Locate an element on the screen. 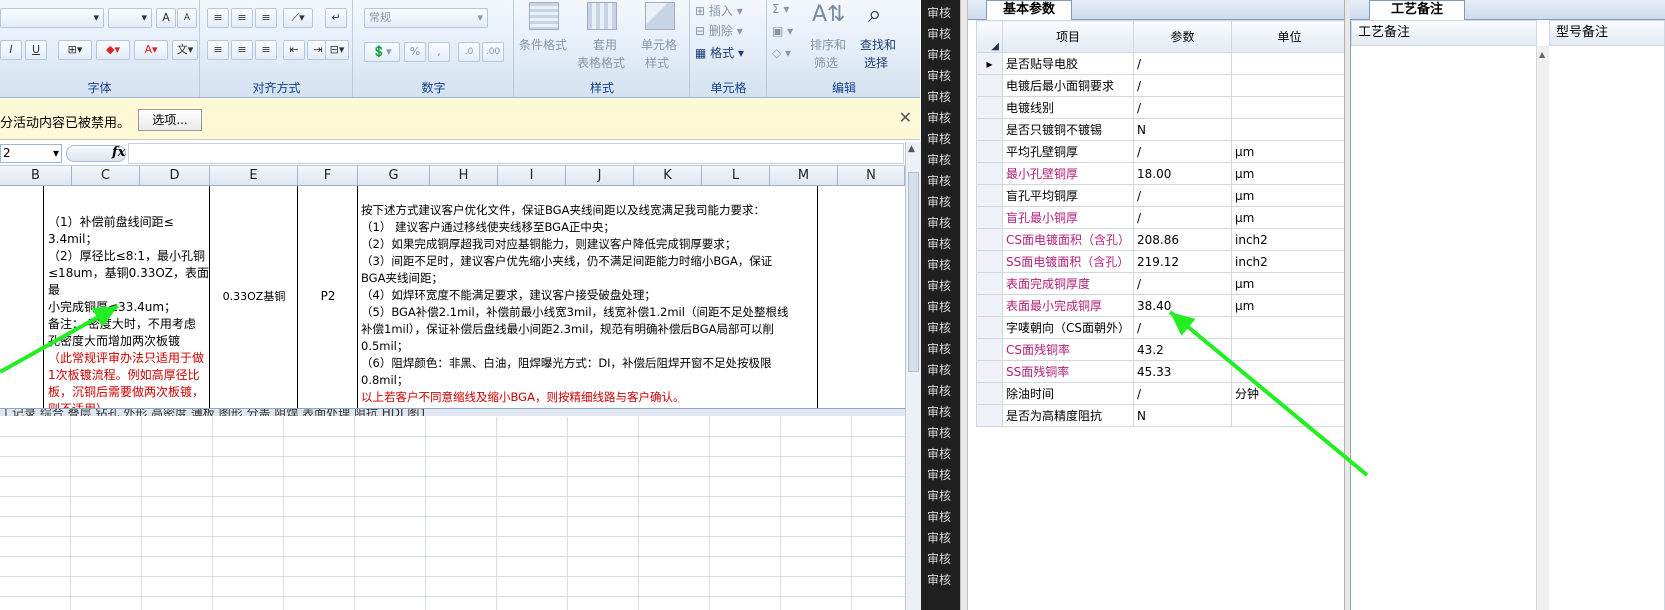 The height and width of the screenshot is (610, 1665). param-item: 最小孔壁铜厚 is located at coordinates (1068, 173).